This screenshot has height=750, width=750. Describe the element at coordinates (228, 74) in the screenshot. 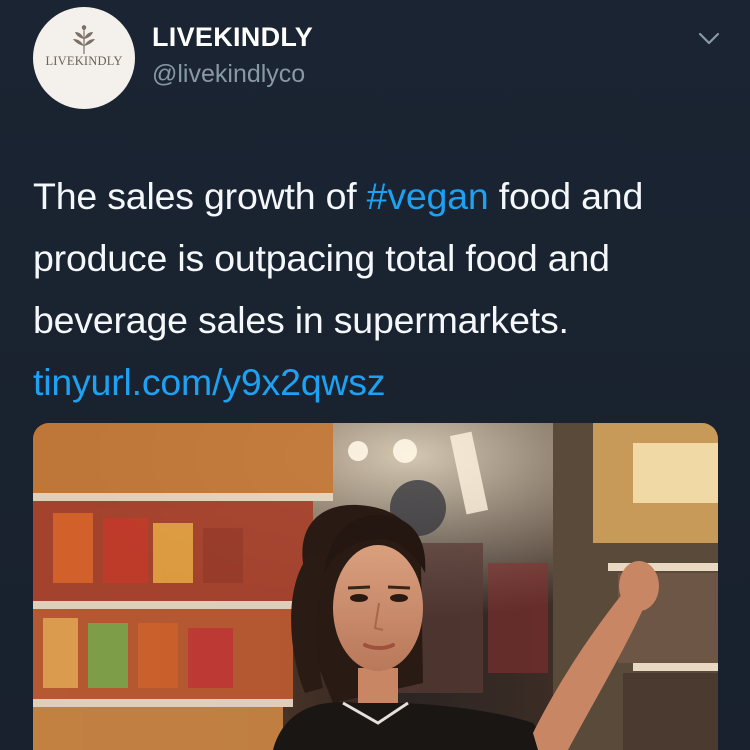

I see `author-handle: @livekindlyco` at that location.